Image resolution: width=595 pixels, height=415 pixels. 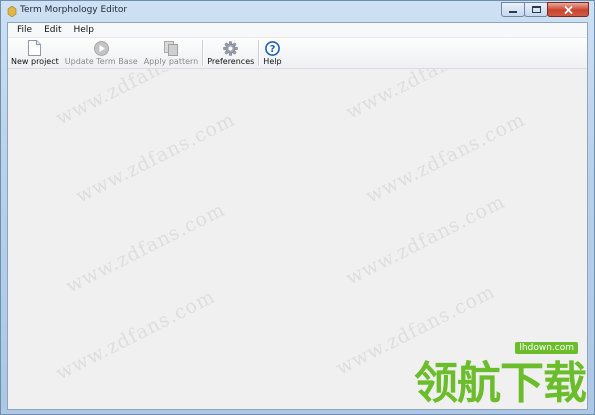 What do you see at coordinates (546, 348) in the screenshot?
I see `brand-url: lhdown.com` at bounding box center [546, 348].